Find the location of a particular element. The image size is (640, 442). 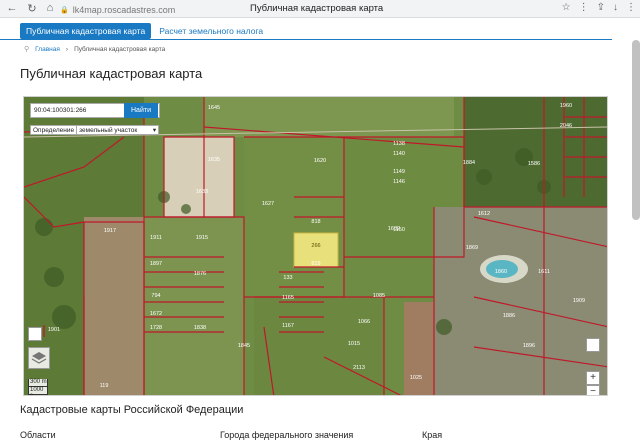

svg-text: 2113 is located at coordinates (359, 368).